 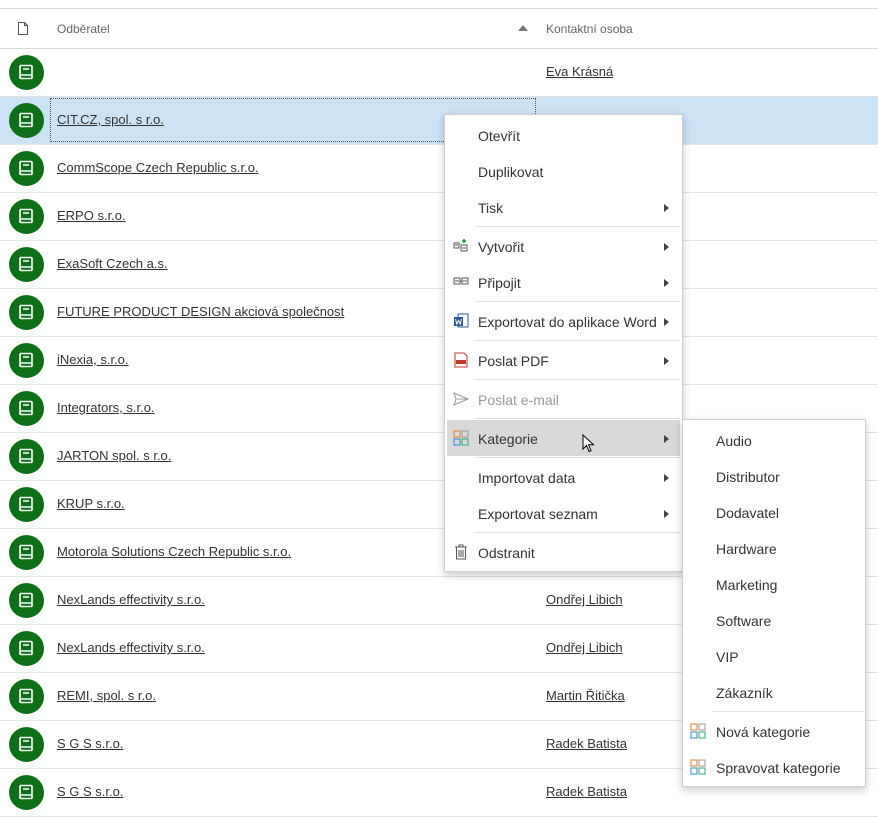 I want to click on menu-item-duplicate: Duplikovat, so click(x=563, y=171).